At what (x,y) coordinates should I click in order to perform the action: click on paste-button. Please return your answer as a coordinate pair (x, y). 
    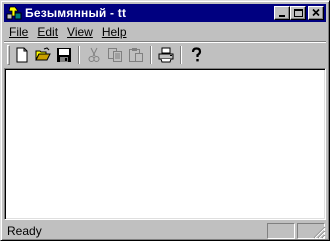
    Looking at the image, I should click on (136, 55).